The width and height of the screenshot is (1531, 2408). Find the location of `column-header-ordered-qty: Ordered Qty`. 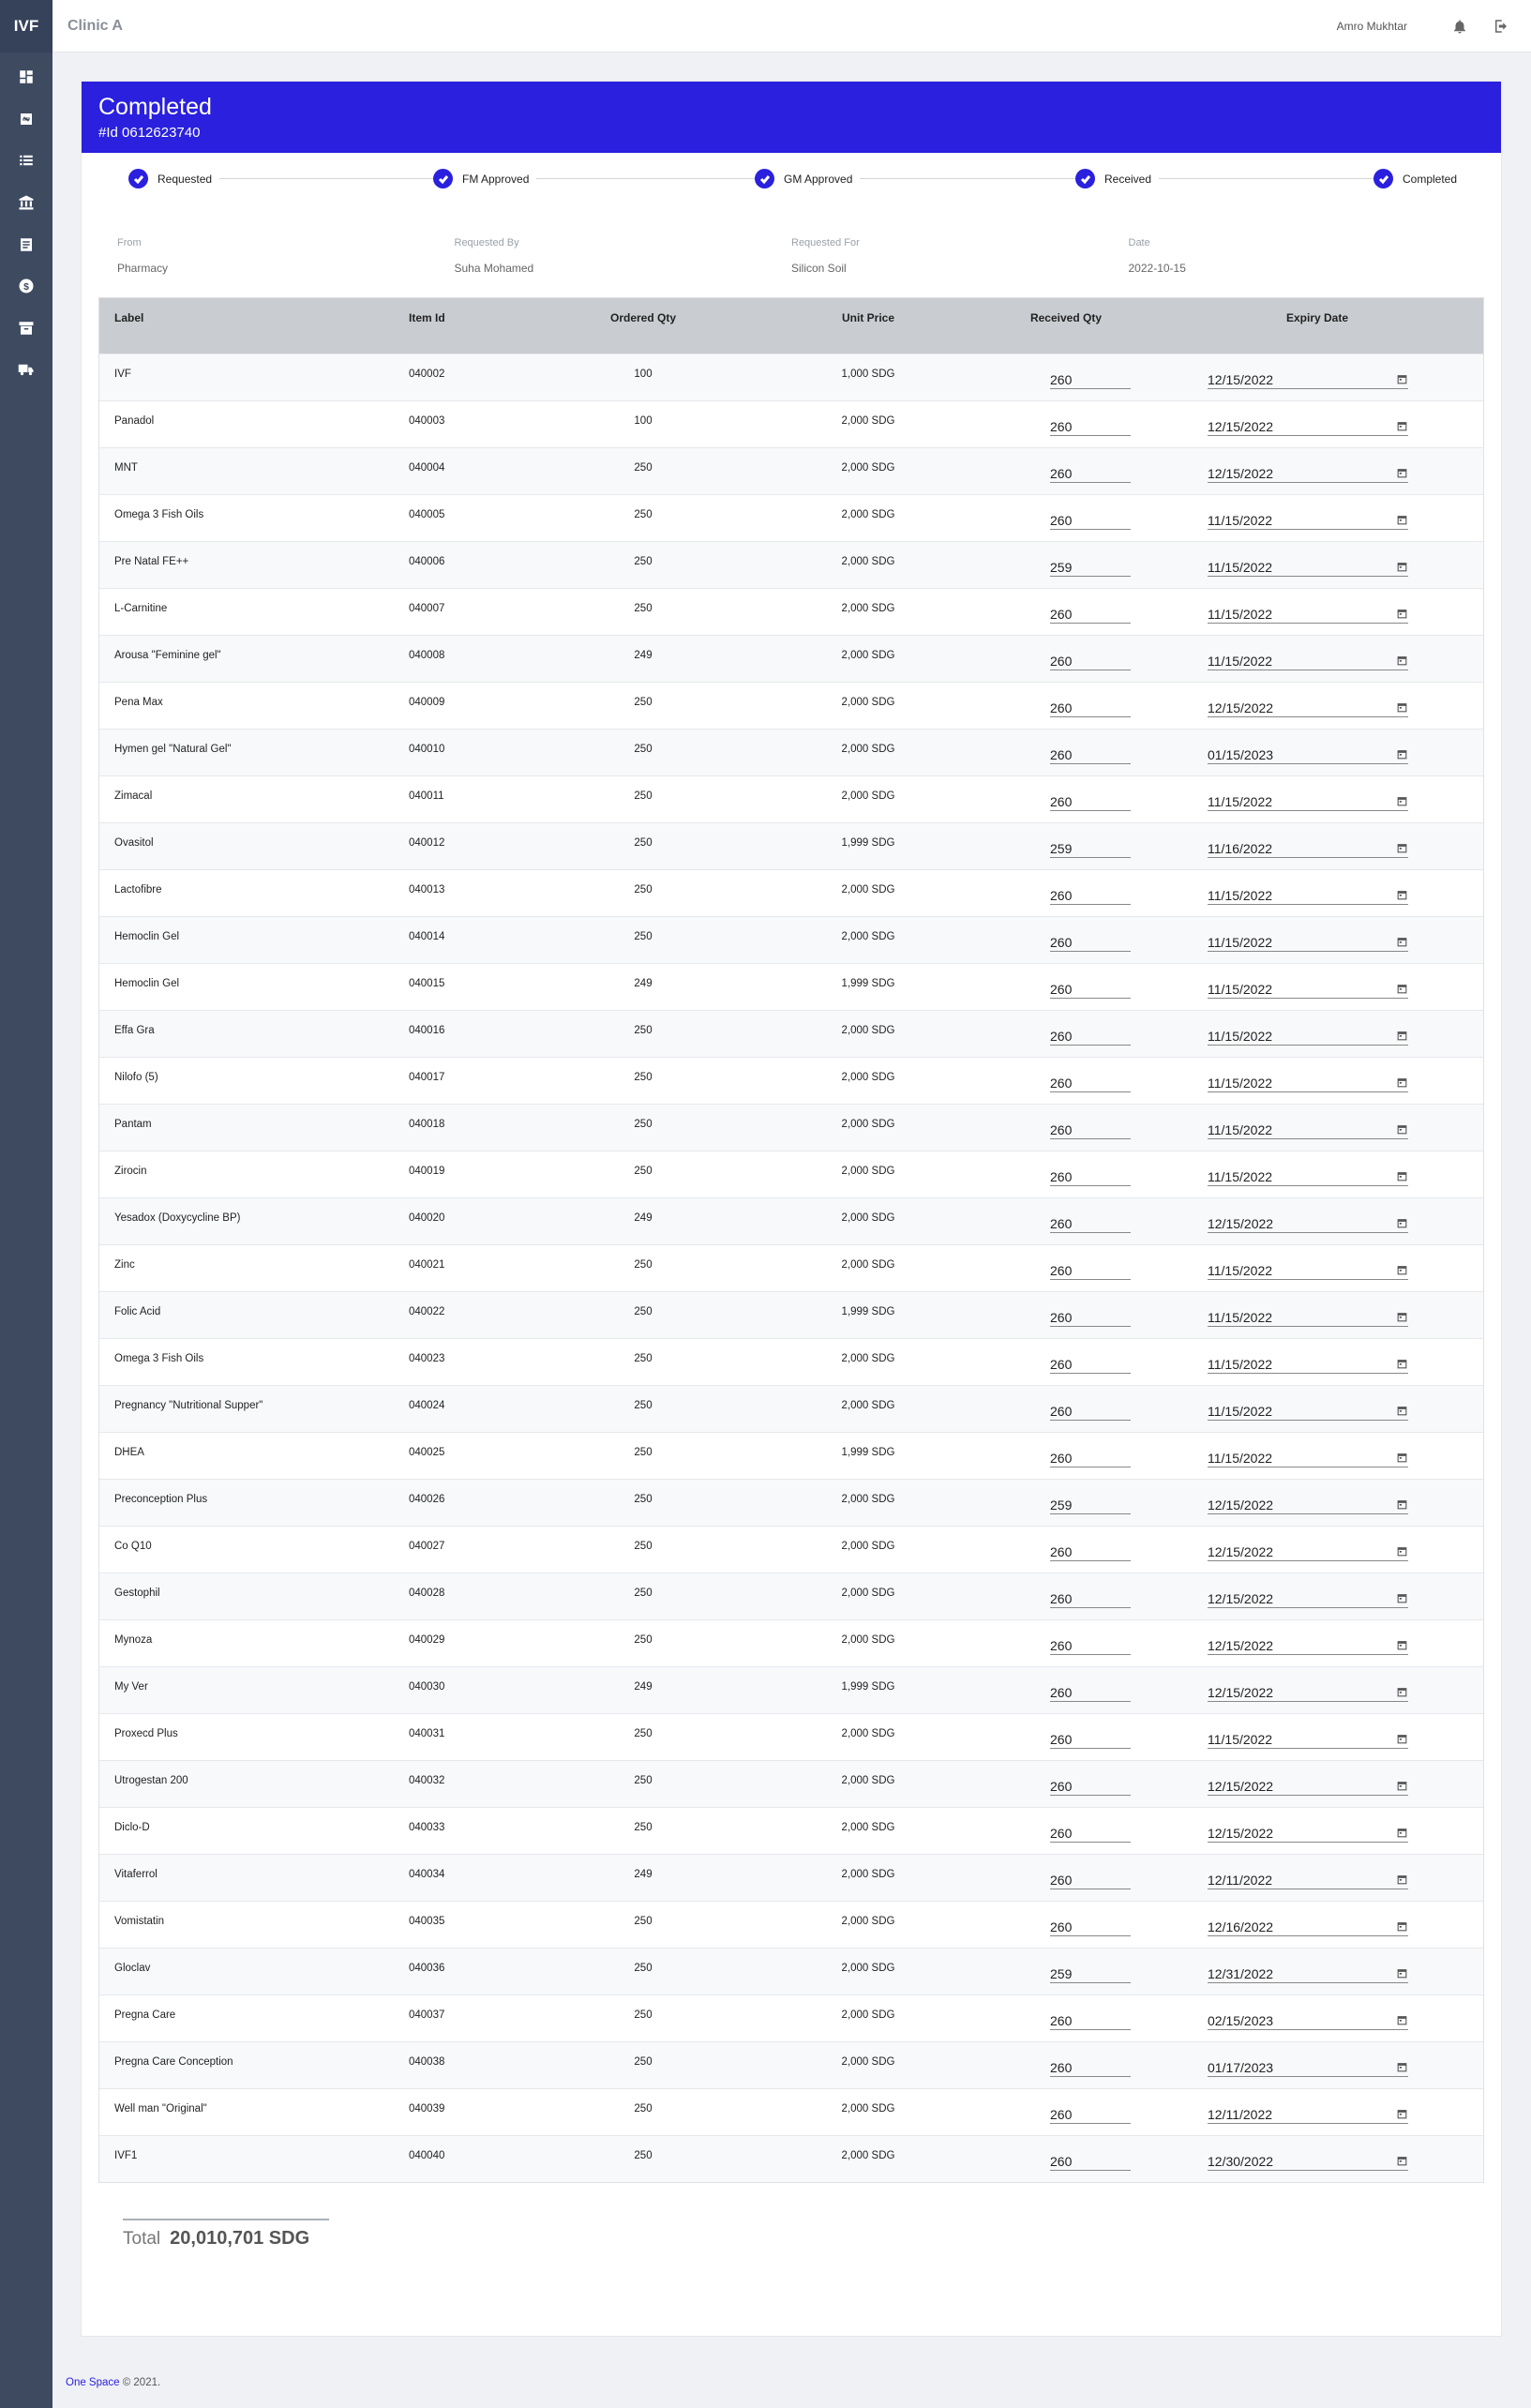

column-header-ordered-qty: Ordered Qty is located at coordinates (643, 326).